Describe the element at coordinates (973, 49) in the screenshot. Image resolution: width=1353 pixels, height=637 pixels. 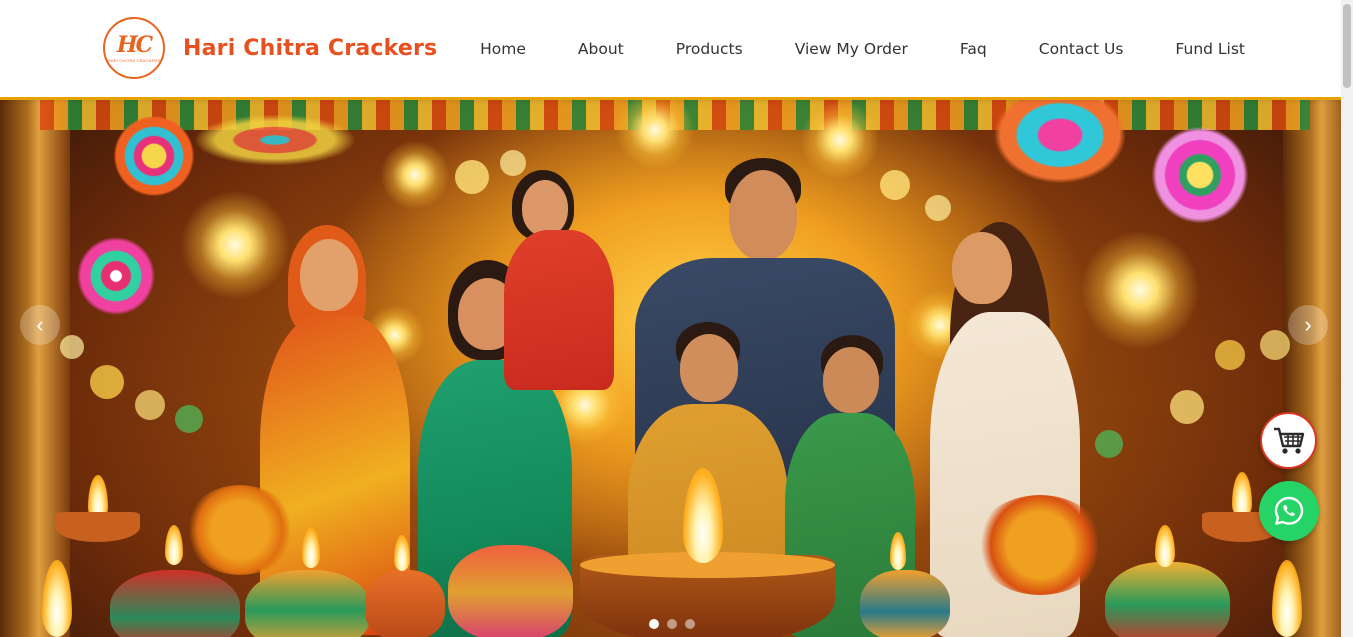
I see `nav-faq: Faq` at that location.